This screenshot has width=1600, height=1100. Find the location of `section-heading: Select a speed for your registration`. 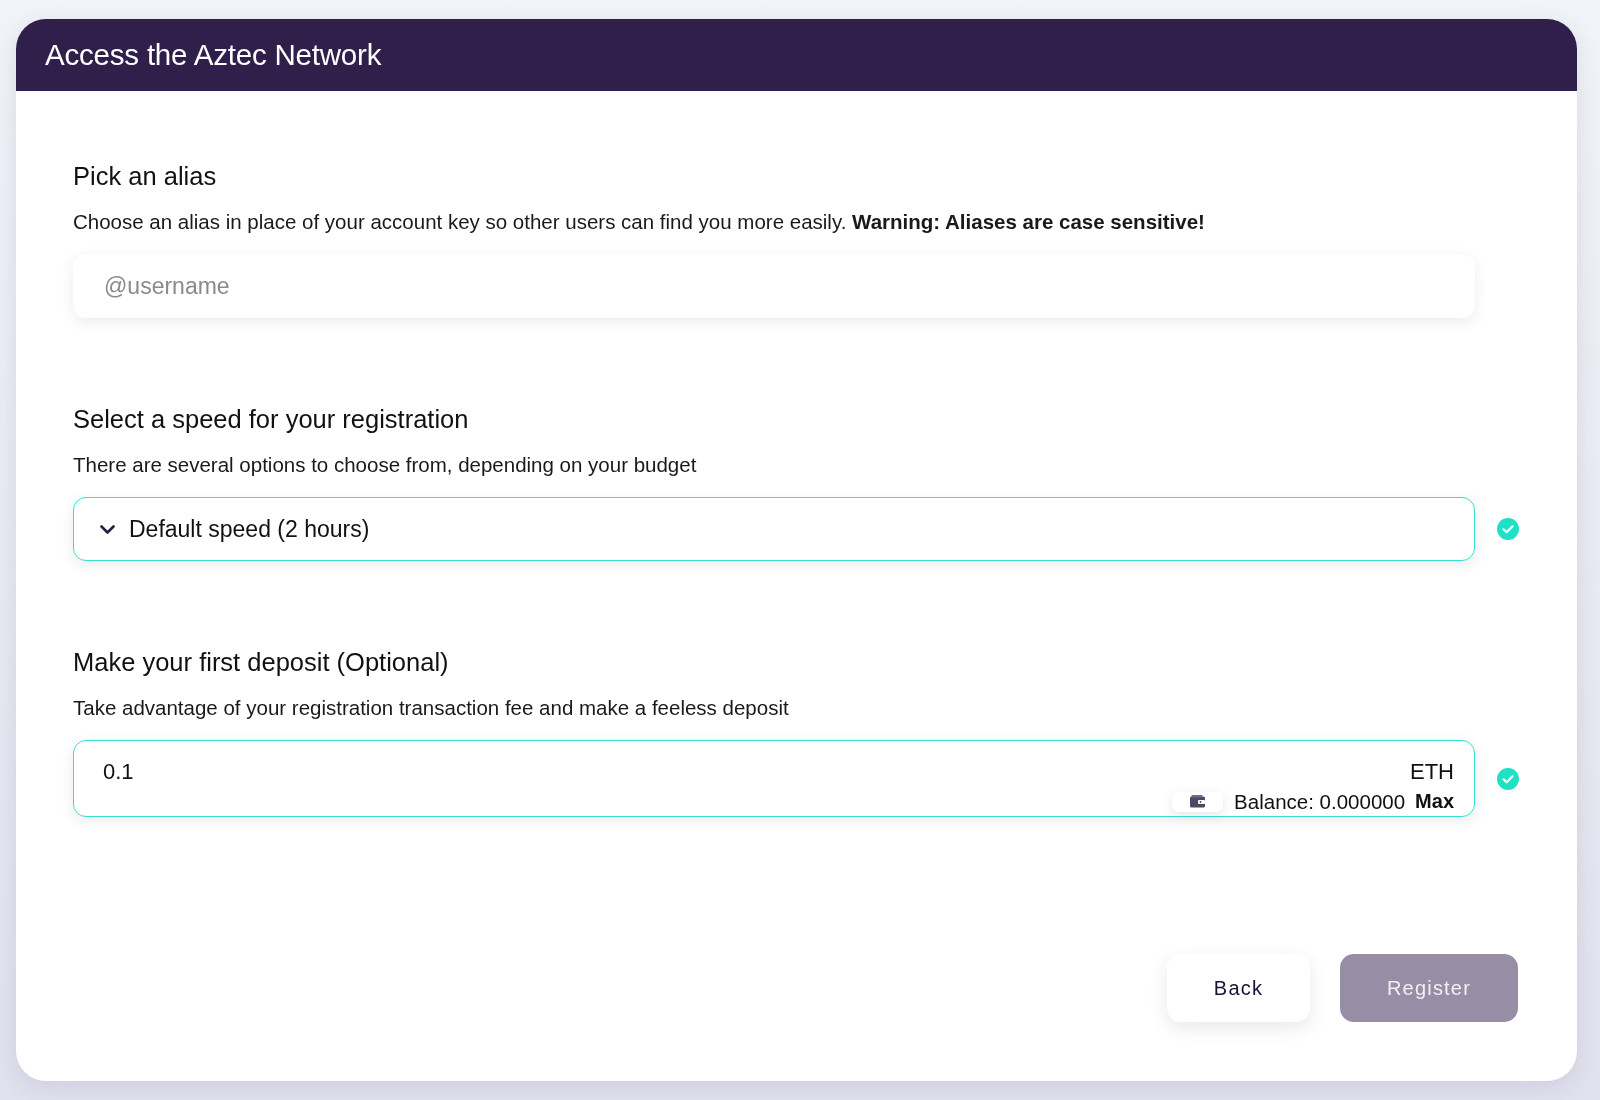

section-heading: Select a speed for your registration is located at coordinates (271, 419).